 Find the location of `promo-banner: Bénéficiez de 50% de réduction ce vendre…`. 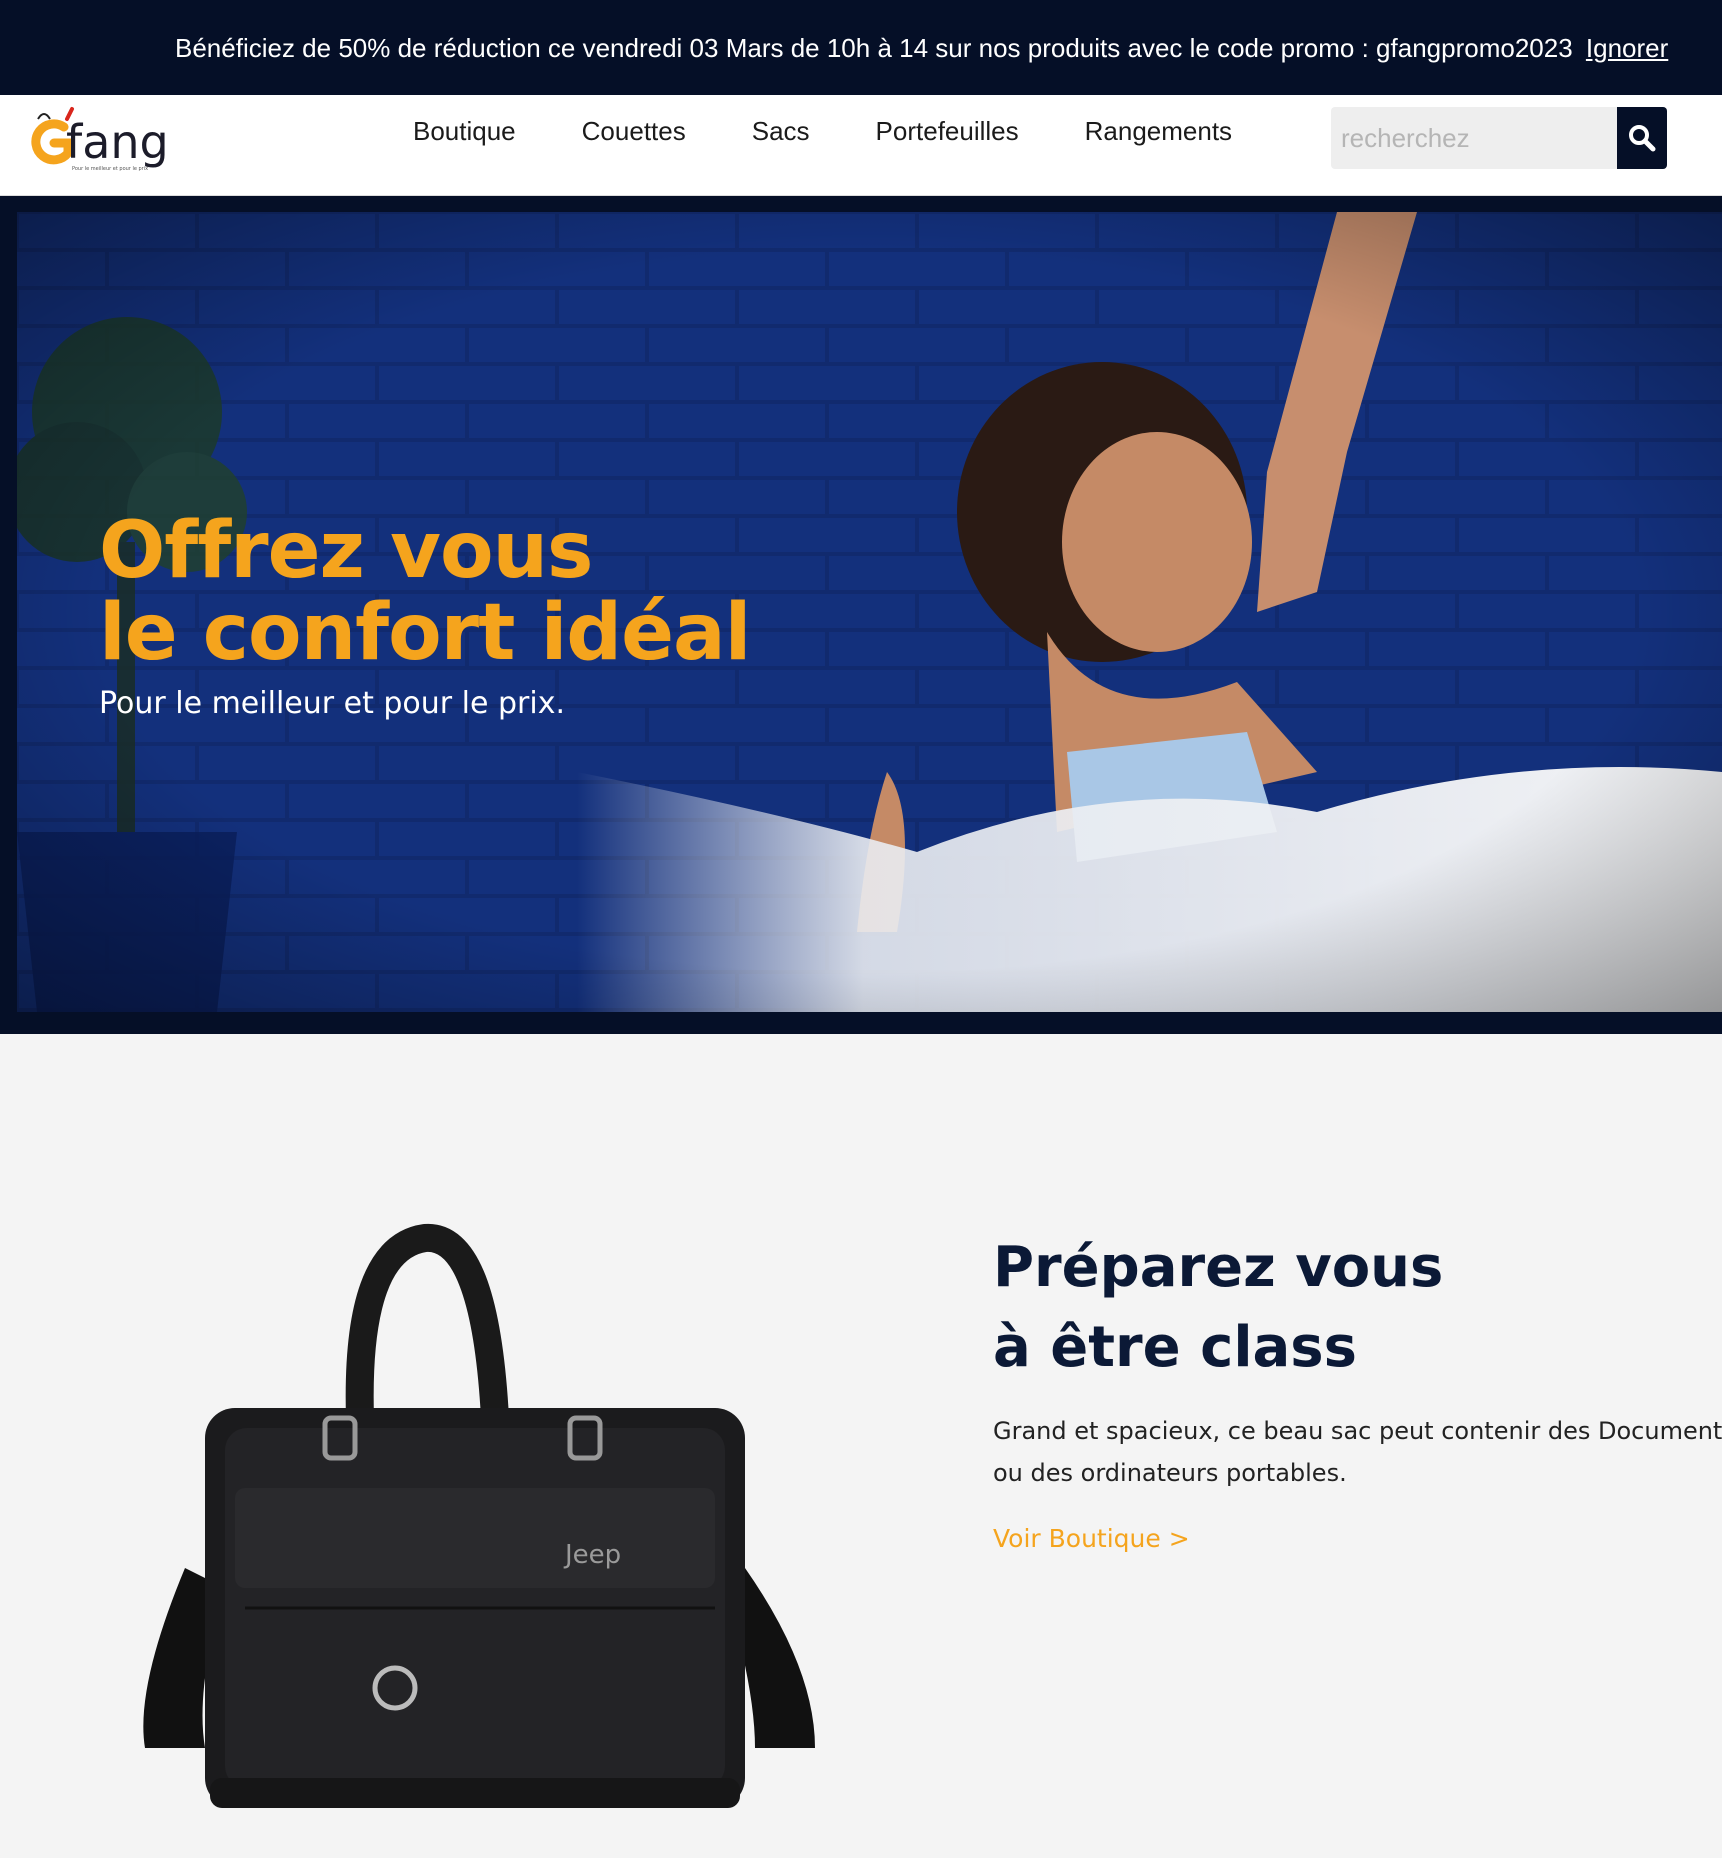

promo-banner: Bénéficiez de 50% de réduction ce vendre… is located at coordinates (861, 47).